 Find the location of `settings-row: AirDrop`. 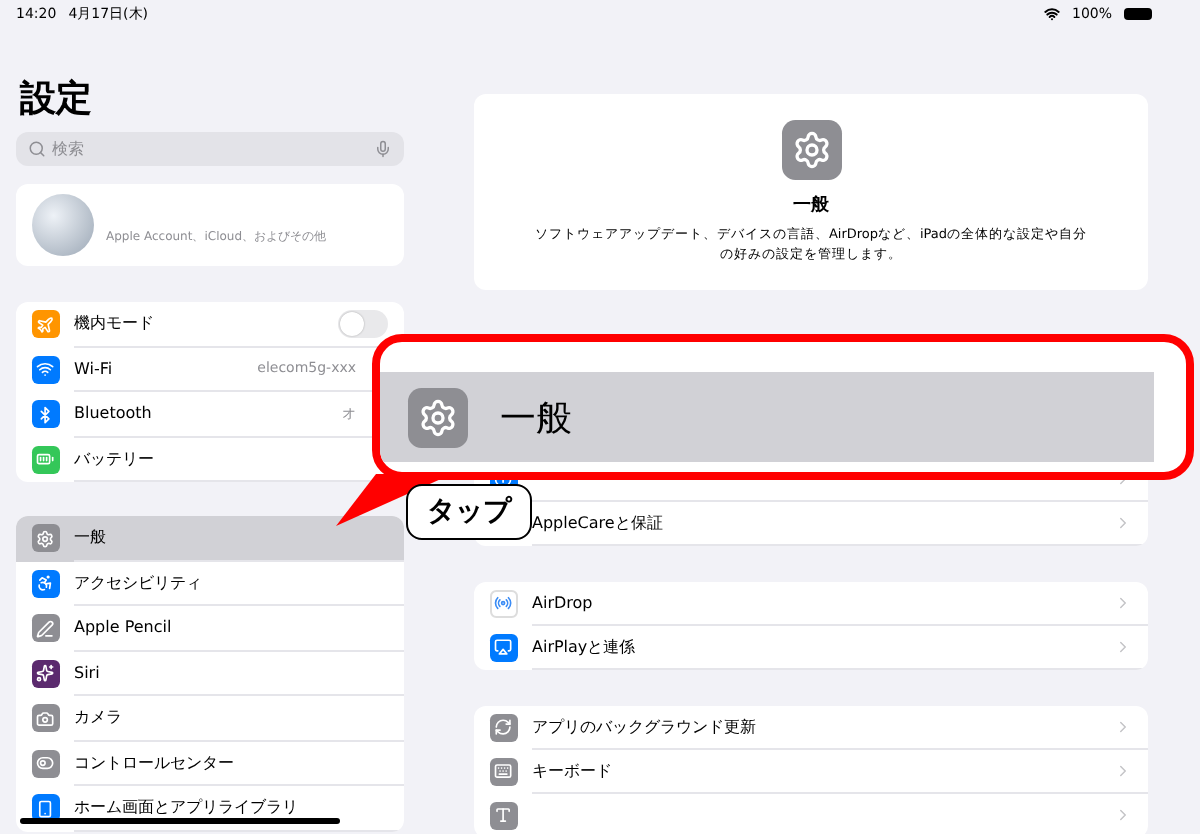

settings-row: AirDrop is located at coordinates (811, 604).